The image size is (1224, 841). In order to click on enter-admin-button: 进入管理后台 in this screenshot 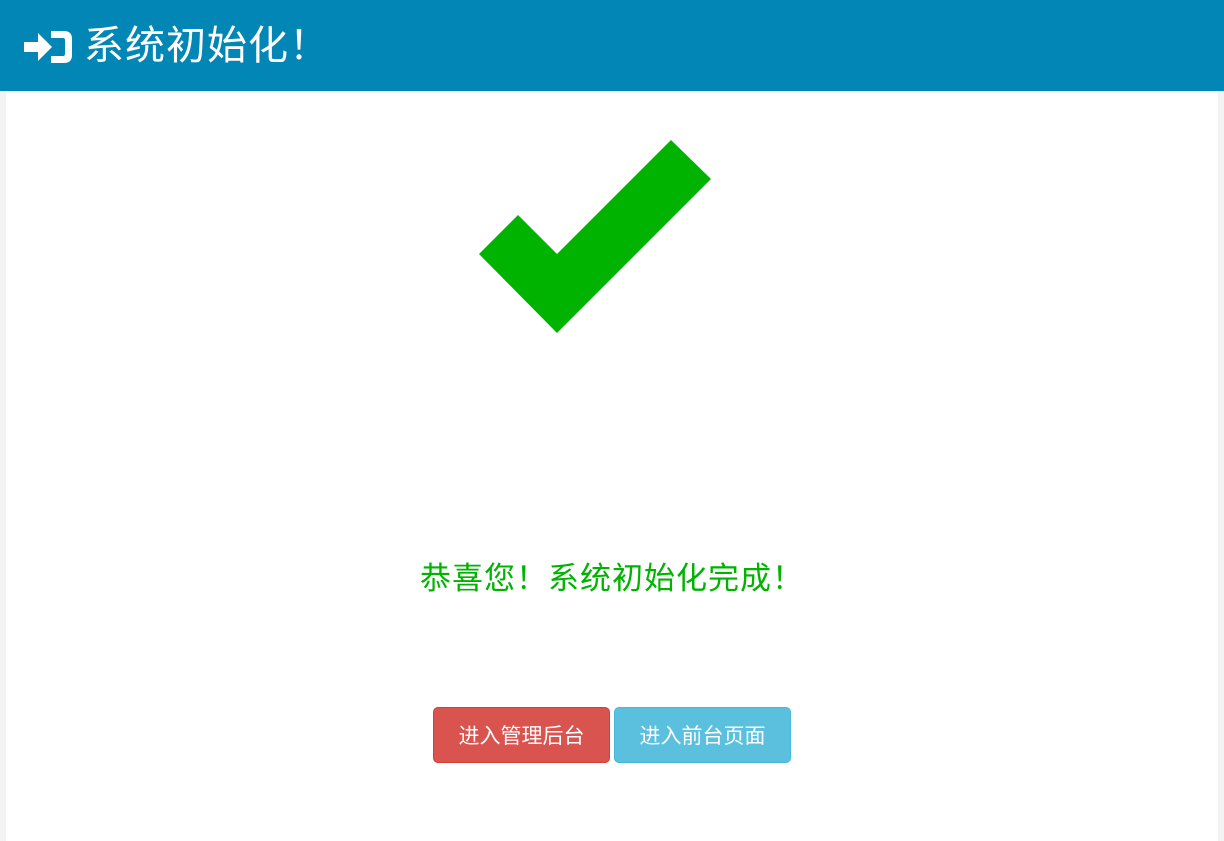, I will do `click(521, 735)`.